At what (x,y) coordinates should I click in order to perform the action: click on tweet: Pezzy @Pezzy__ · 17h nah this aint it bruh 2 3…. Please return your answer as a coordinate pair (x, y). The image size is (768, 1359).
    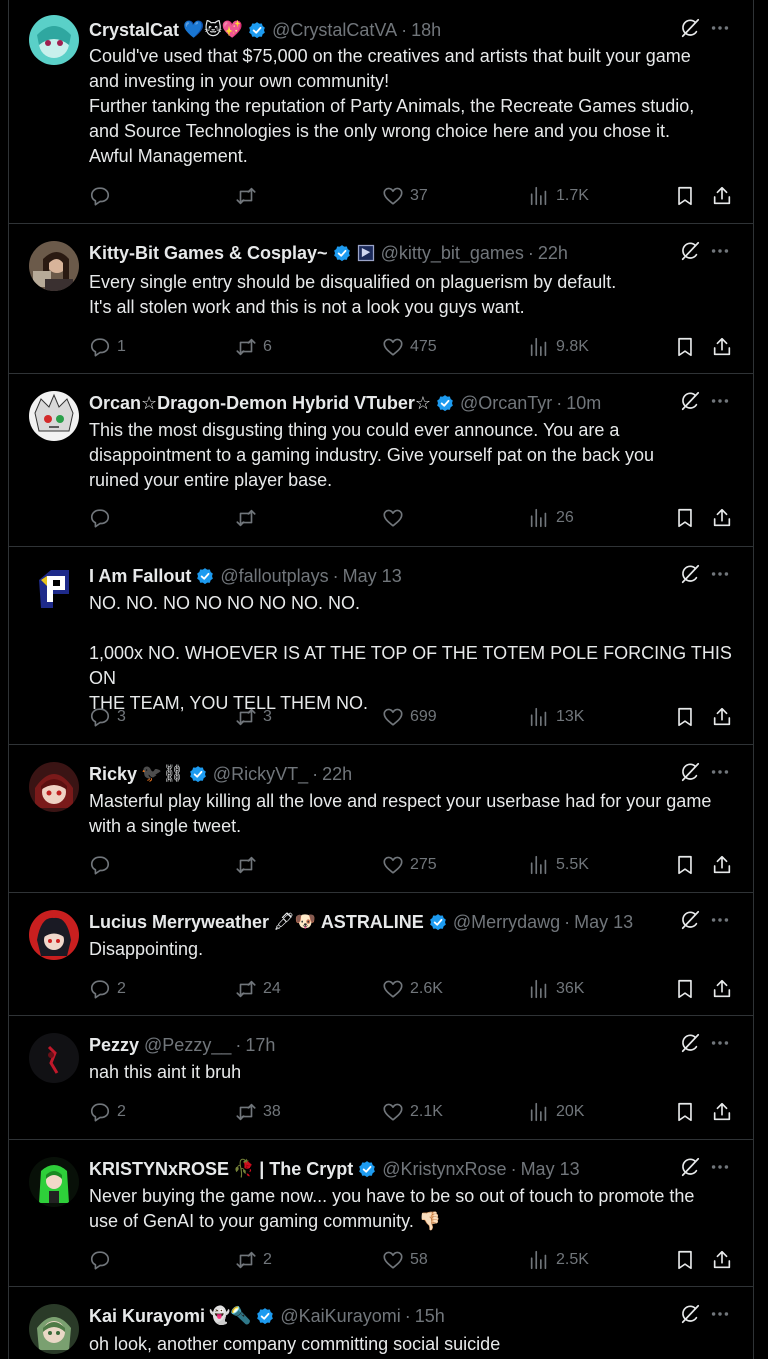
    Looking at the image, I should click on (381, 1078).